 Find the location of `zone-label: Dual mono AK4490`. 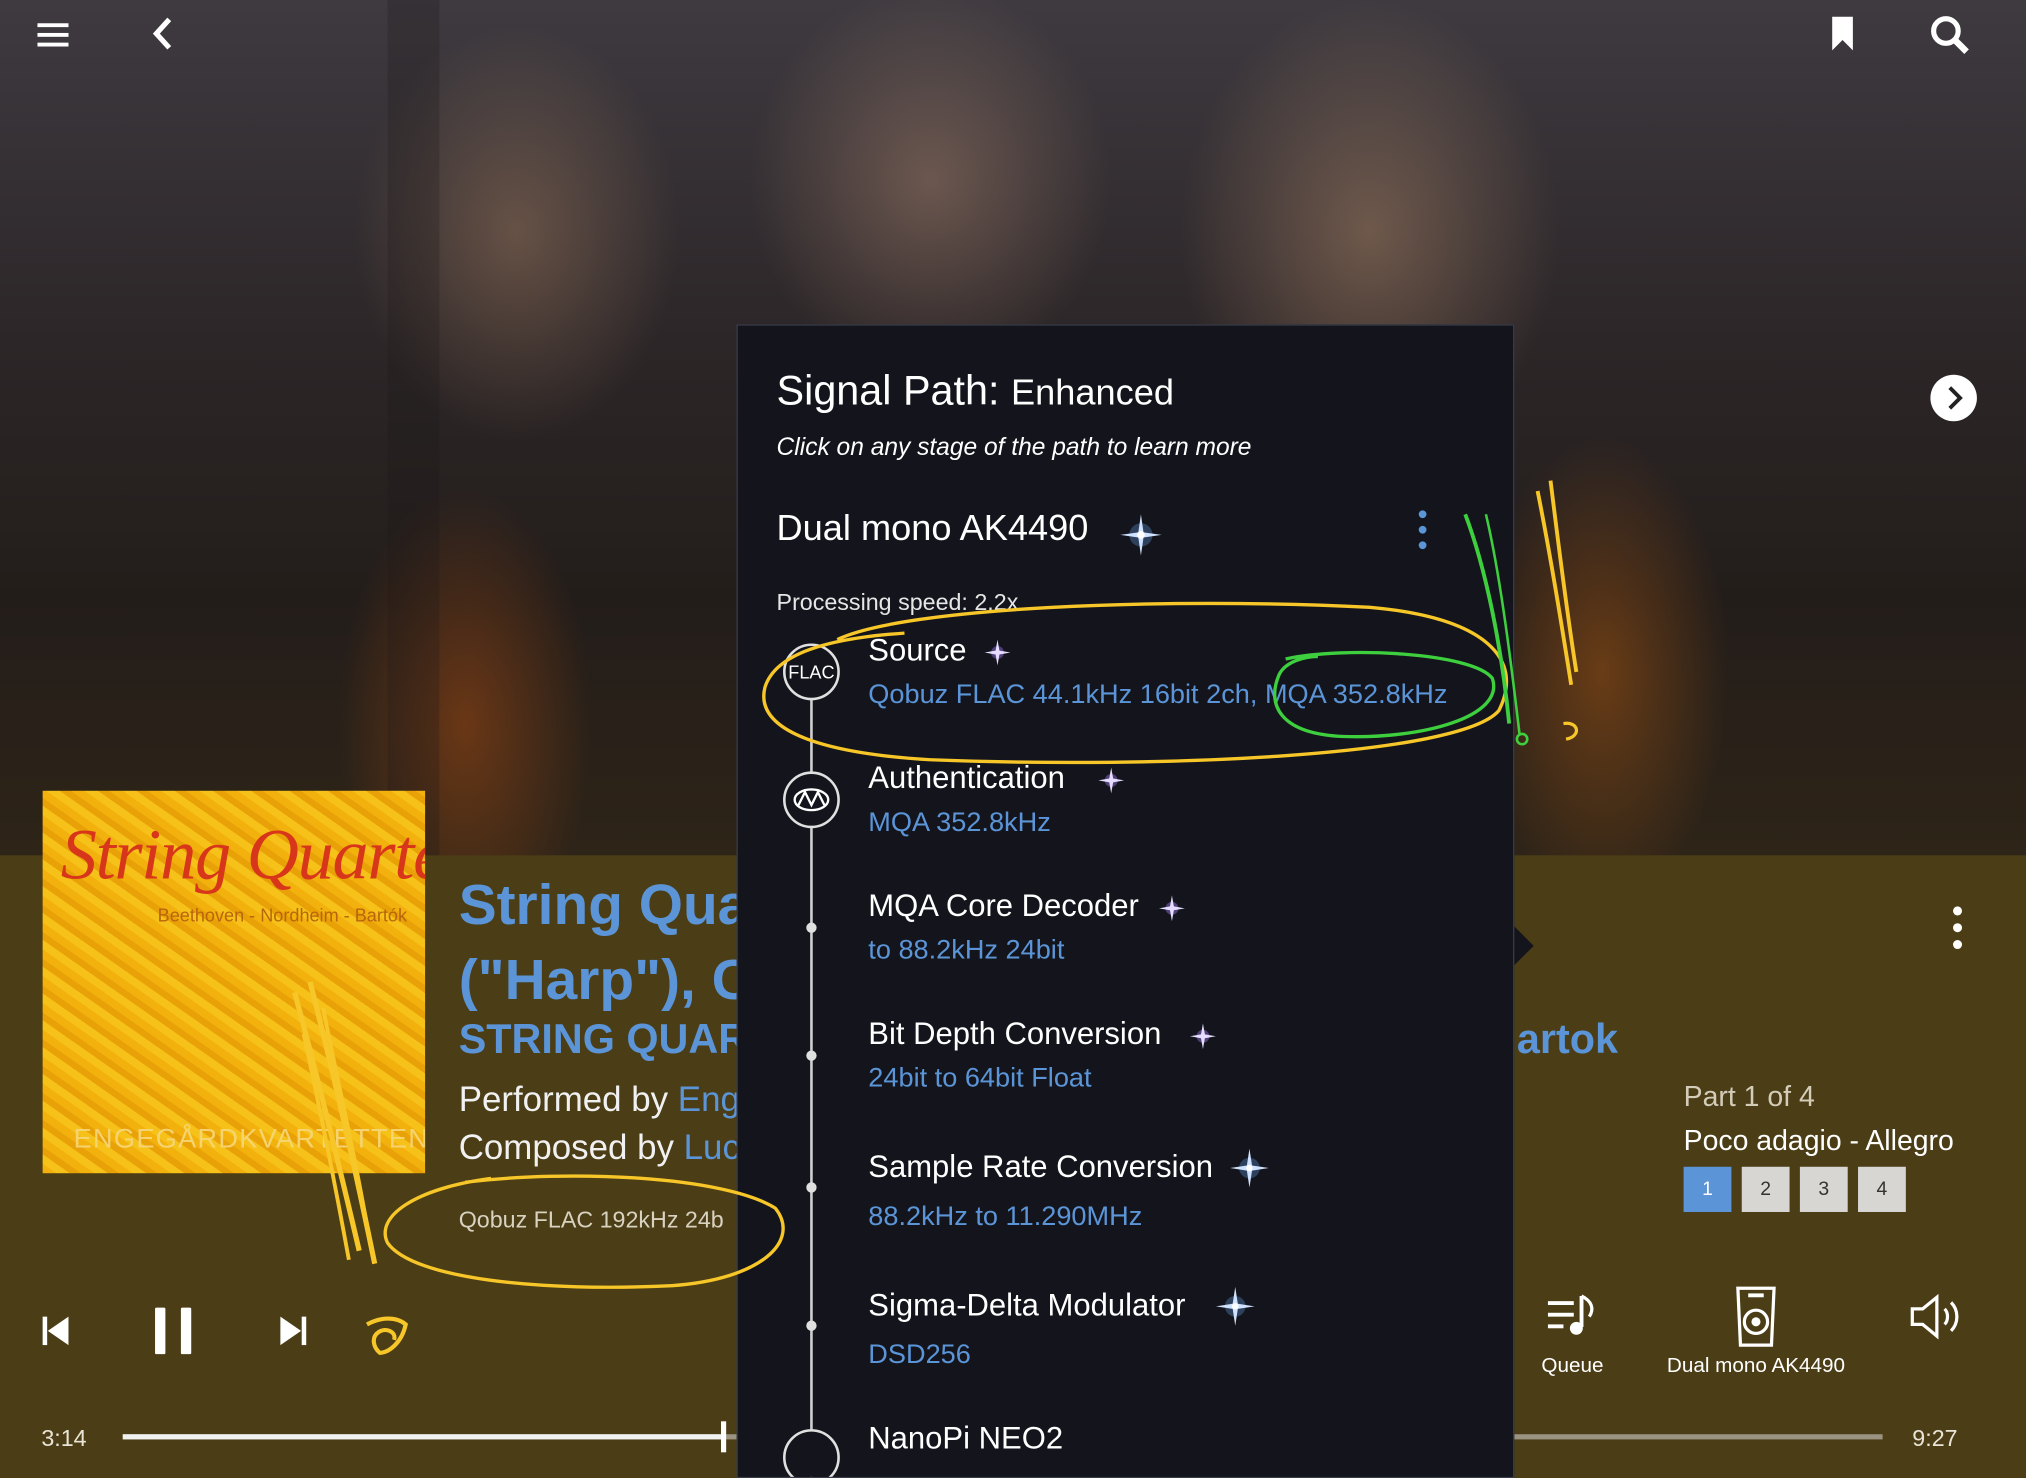

zone-label: Dual mono AK4490 is located at coordinates (1756, 1366).